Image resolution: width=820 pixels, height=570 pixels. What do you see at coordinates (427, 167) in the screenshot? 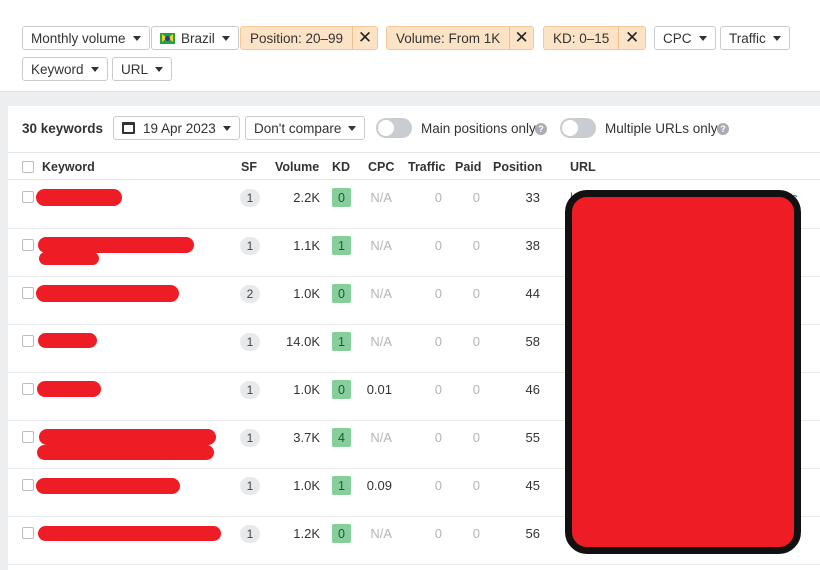
I see `col-traffic: Traffic` at bounding box center [427, 167].